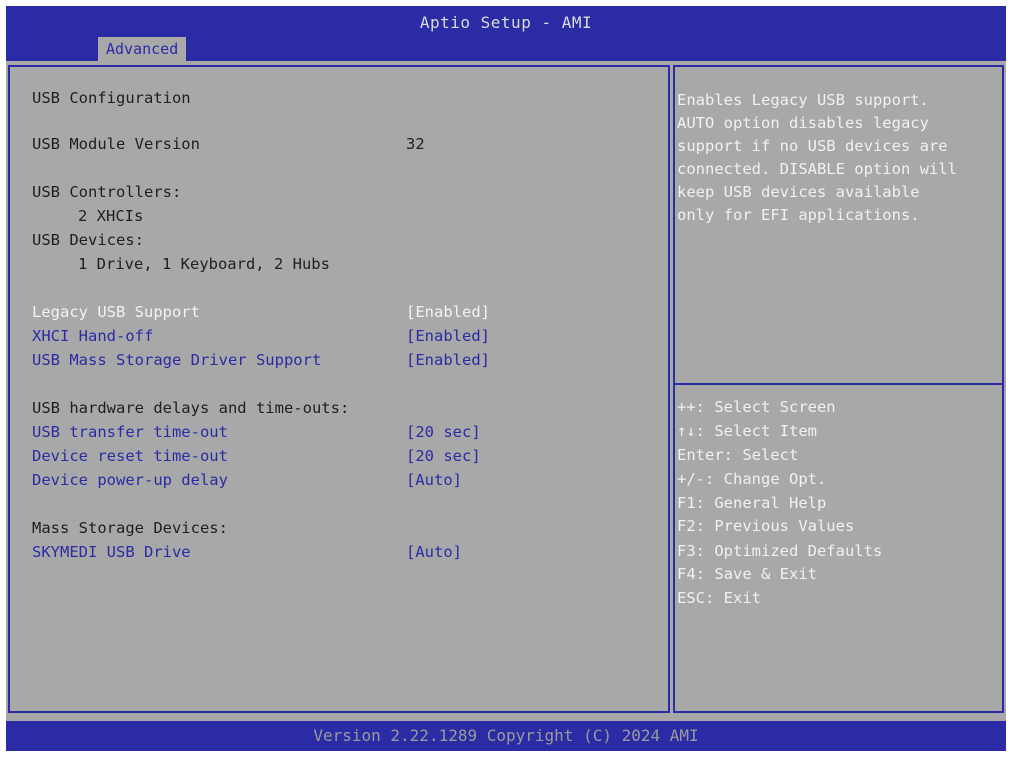  What do you see at coordinates (107, 192) in the screenshot?
I see `controllers-label: USB Controllers:` at bounding box center [107, 192].